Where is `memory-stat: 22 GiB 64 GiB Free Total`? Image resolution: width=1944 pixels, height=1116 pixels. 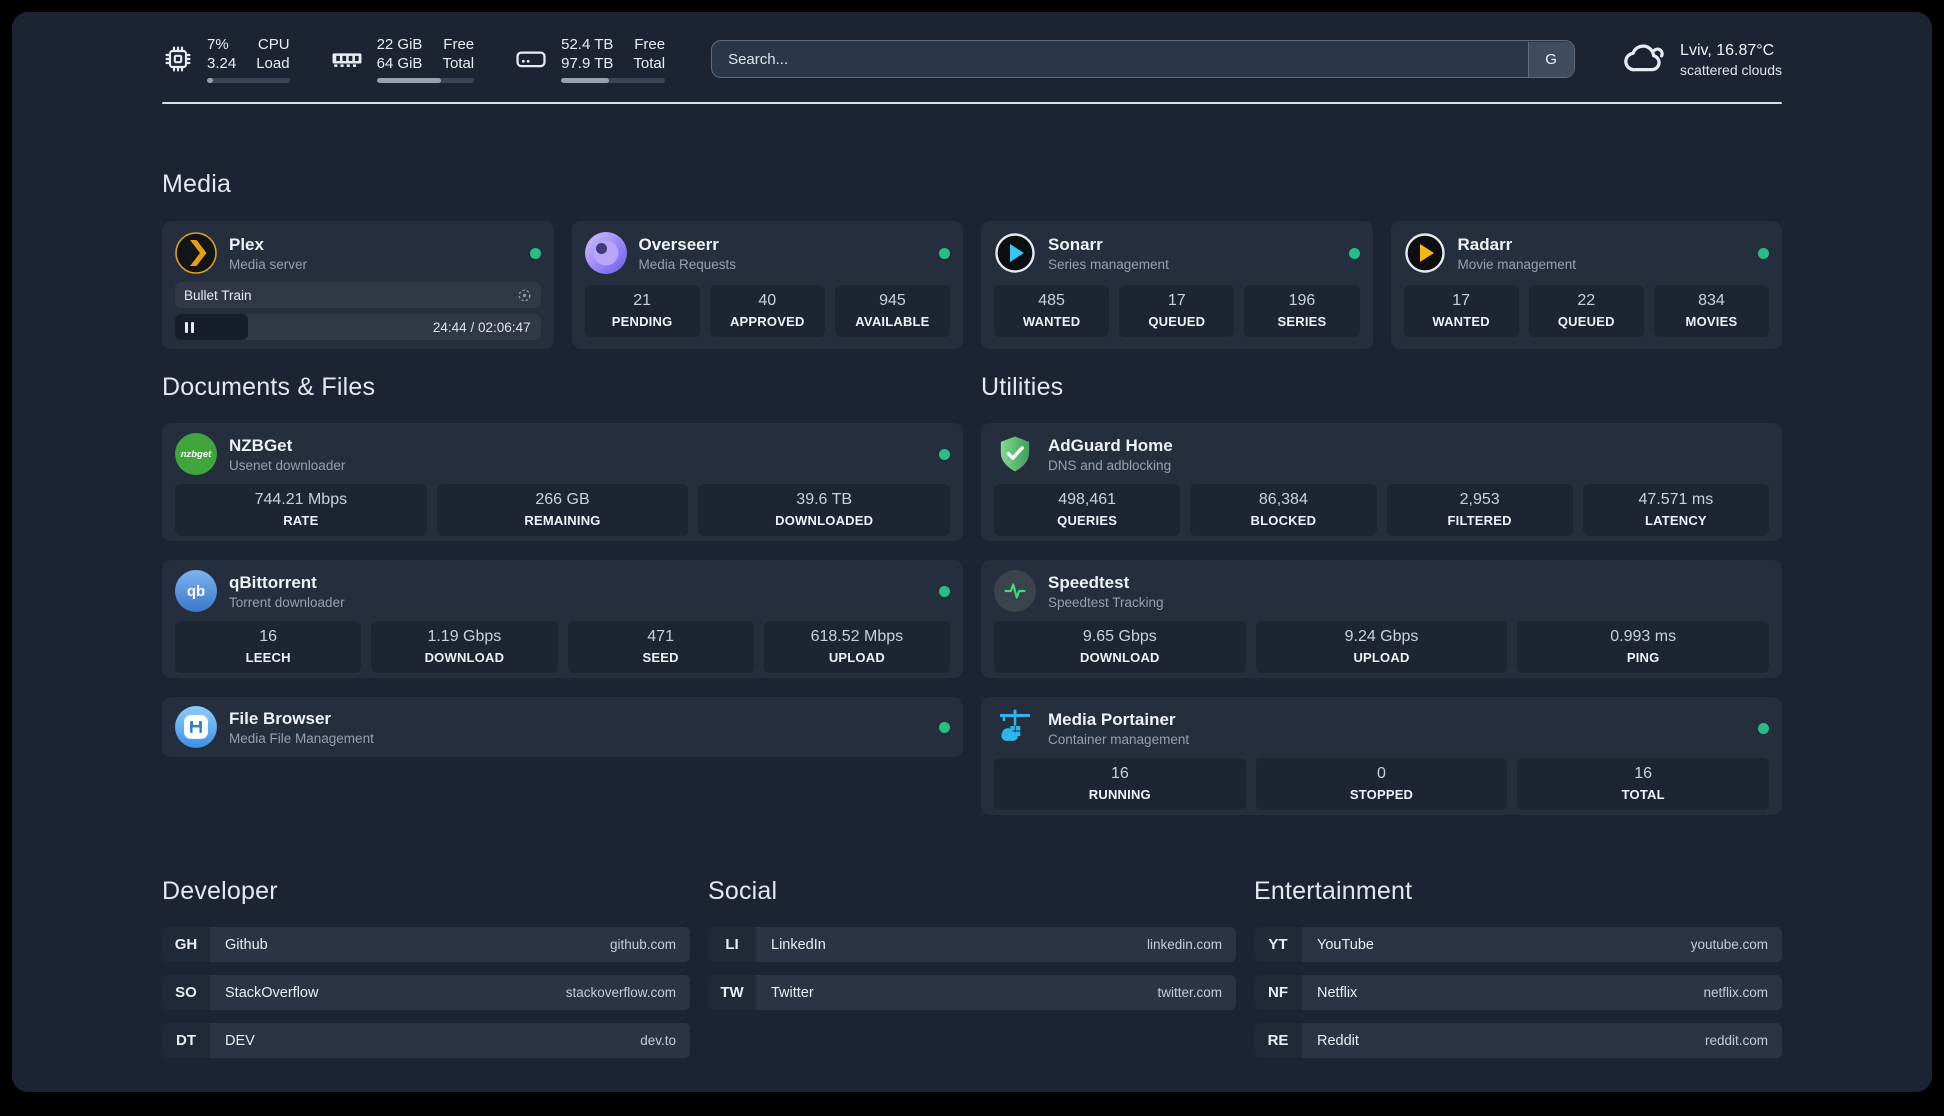
memory-stat: 22 GiB 64 GiB Free Total is located at coordinates (402, 59).